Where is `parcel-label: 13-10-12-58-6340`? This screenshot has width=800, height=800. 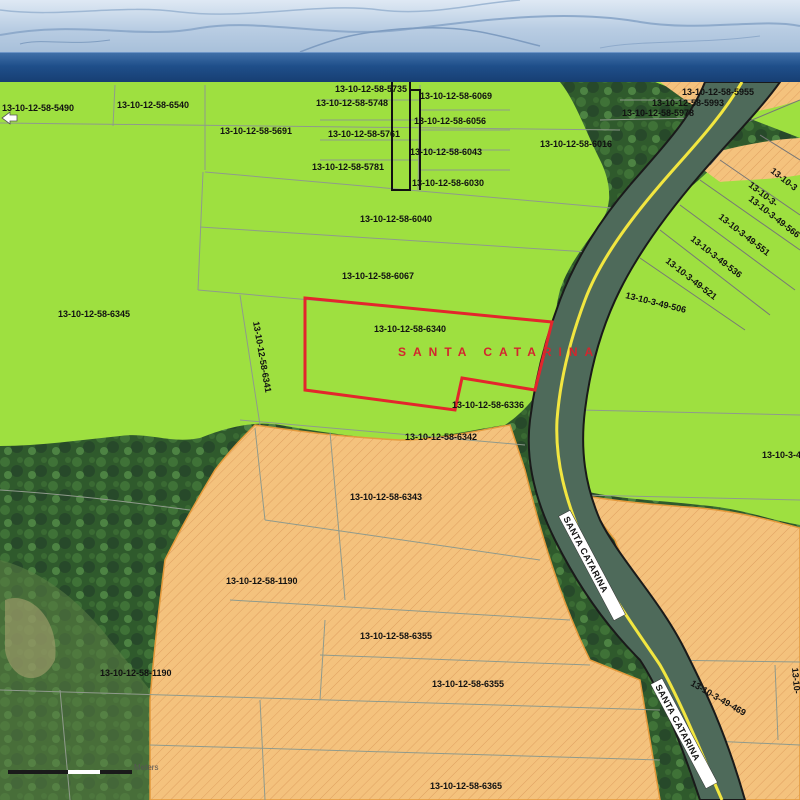 parcel-label: 13-10-12-58-6340 is located at coordinates (410, 329).